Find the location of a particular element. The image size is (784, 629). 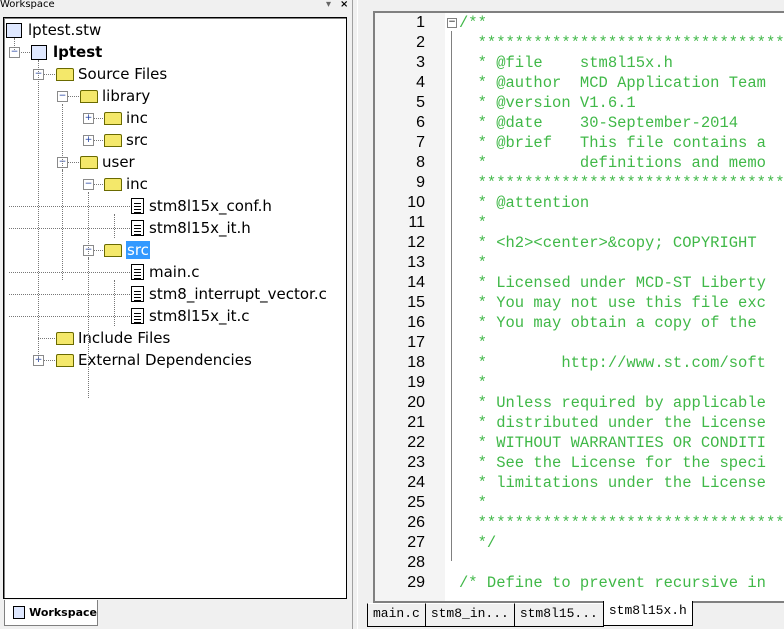

tab-workspace: Workspace is located at coordinates (51, 613).